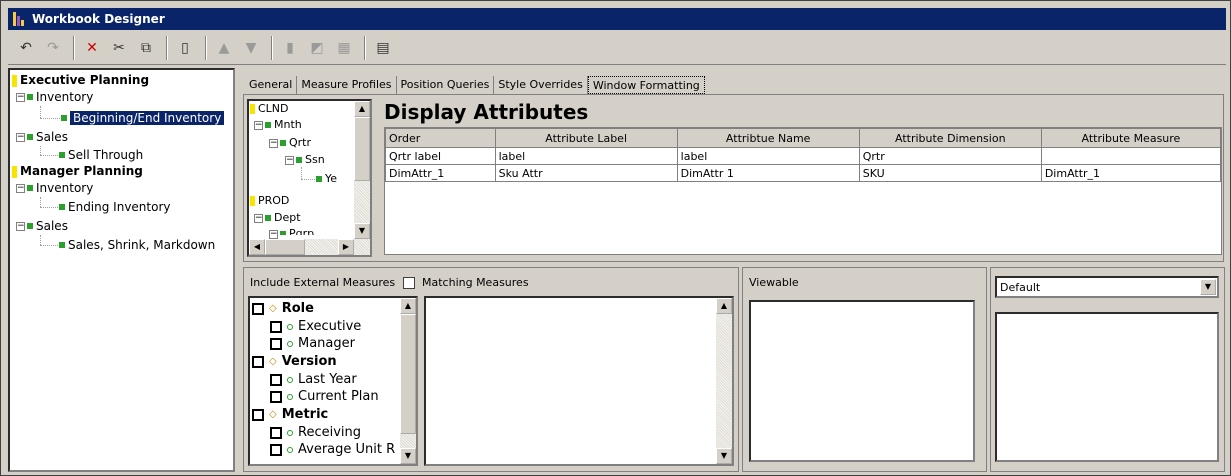 The width and height of the screenshot is (1231, 476). I want to click on tree-node-executive-planning: Executive Planning, so click(80, 80).